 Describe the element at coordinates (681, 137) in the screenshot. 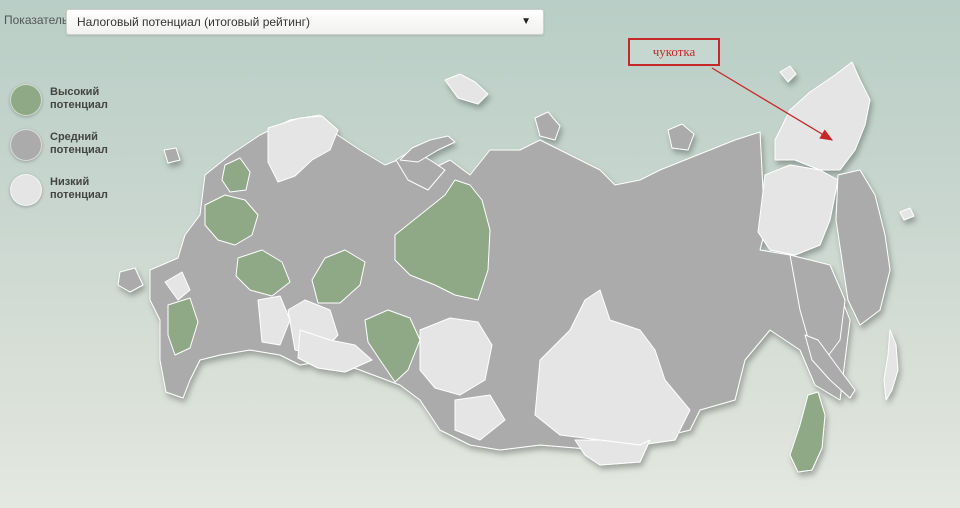

I see `region-new-siberian-isl` at that location.